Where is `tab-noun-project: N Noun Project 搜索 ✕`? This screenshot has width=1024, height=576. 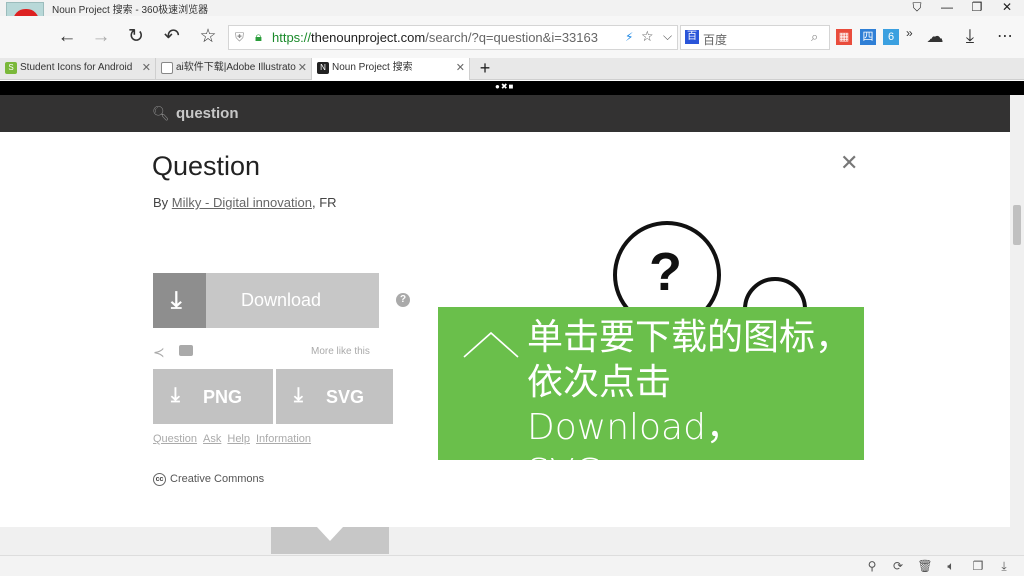 tab-noun-project: N Noun Project 搜索 ✕ is located at coordinates (391, 69).